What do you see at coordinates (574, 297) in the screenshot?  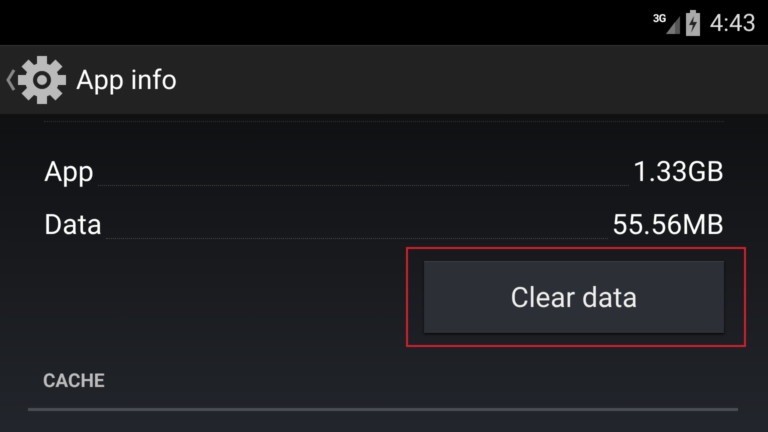 I see `clear-data-button: Clear data` at bounding box center [574, 297].